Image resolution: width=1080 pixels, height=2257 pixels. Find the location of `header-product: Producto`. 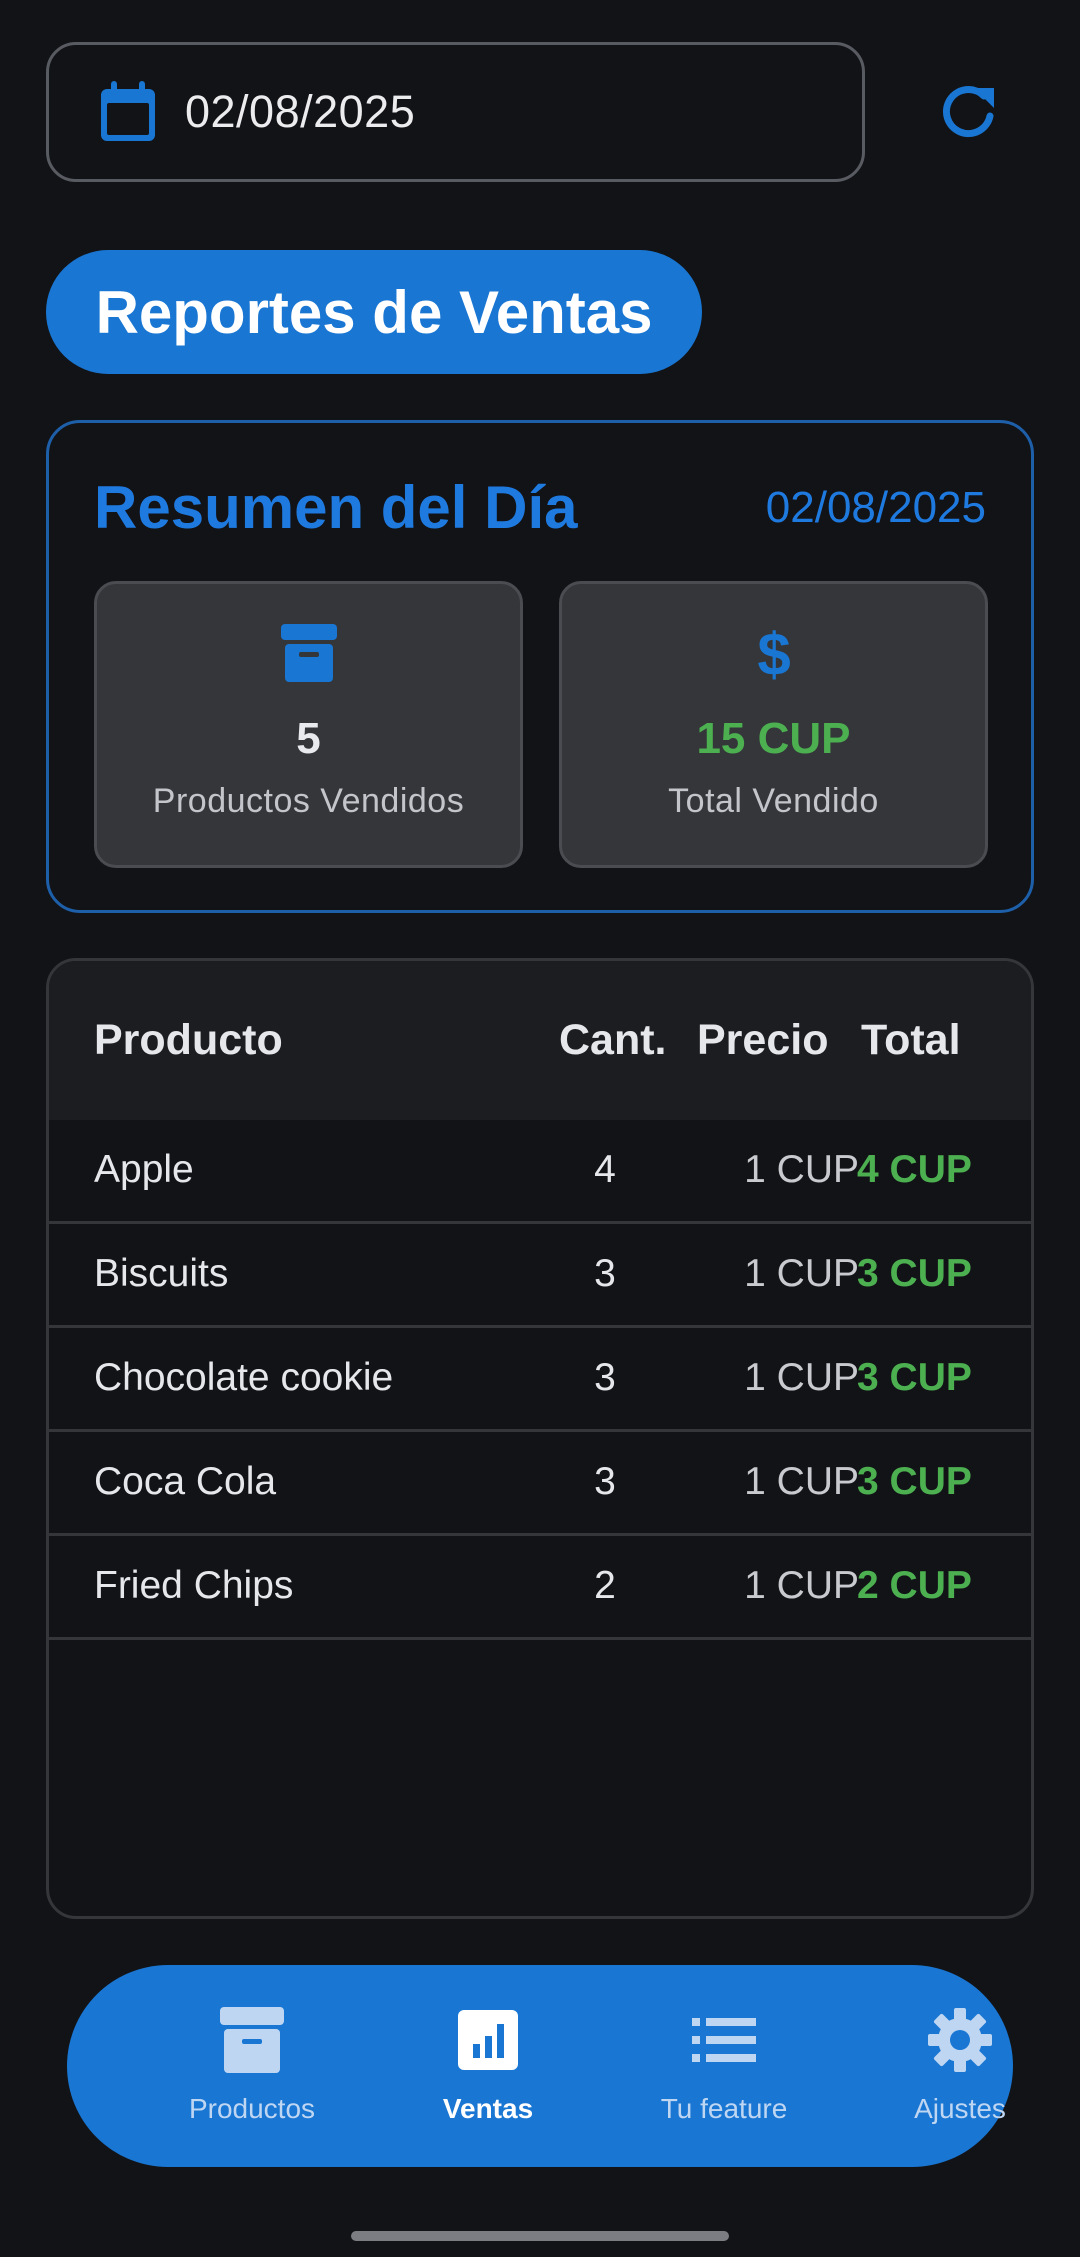

header-product: Producto is located at coordinates (188, 1040).